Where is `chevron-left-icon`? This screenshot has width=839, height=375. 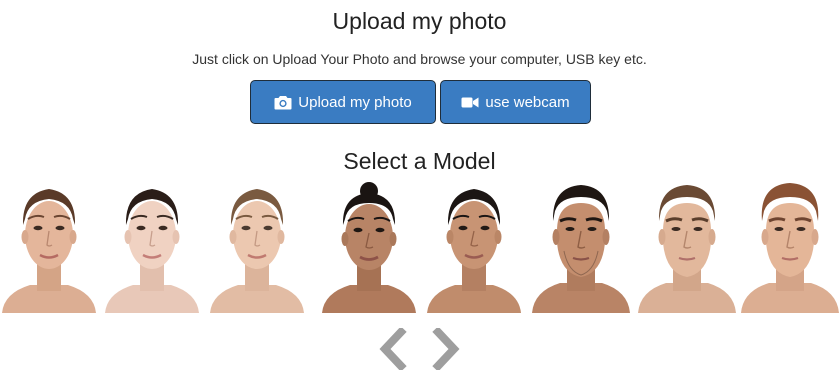 chevron-left-icon is located at coordinates (392, 350).